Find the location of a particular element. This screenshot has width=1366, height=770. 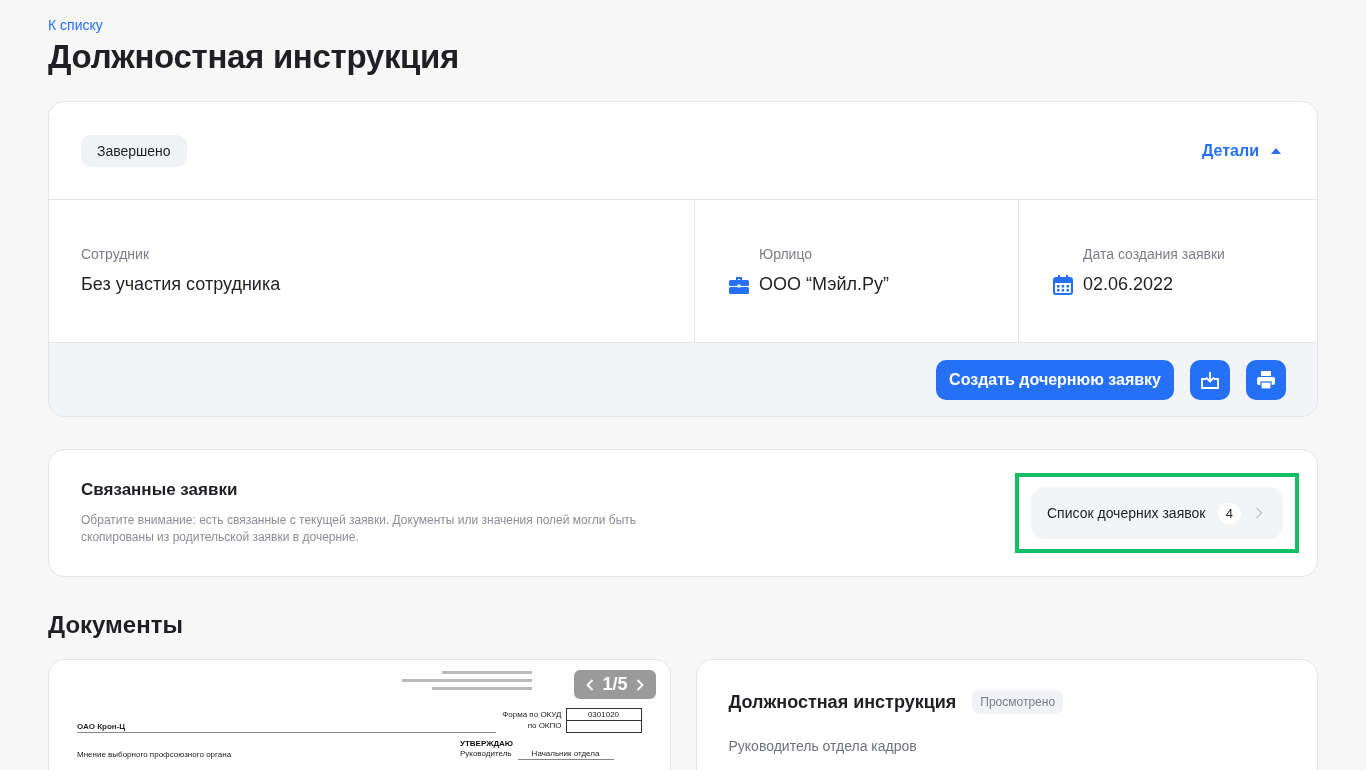

organization-name: ОАО Крон-Ц is located at coordinates (287, 727).